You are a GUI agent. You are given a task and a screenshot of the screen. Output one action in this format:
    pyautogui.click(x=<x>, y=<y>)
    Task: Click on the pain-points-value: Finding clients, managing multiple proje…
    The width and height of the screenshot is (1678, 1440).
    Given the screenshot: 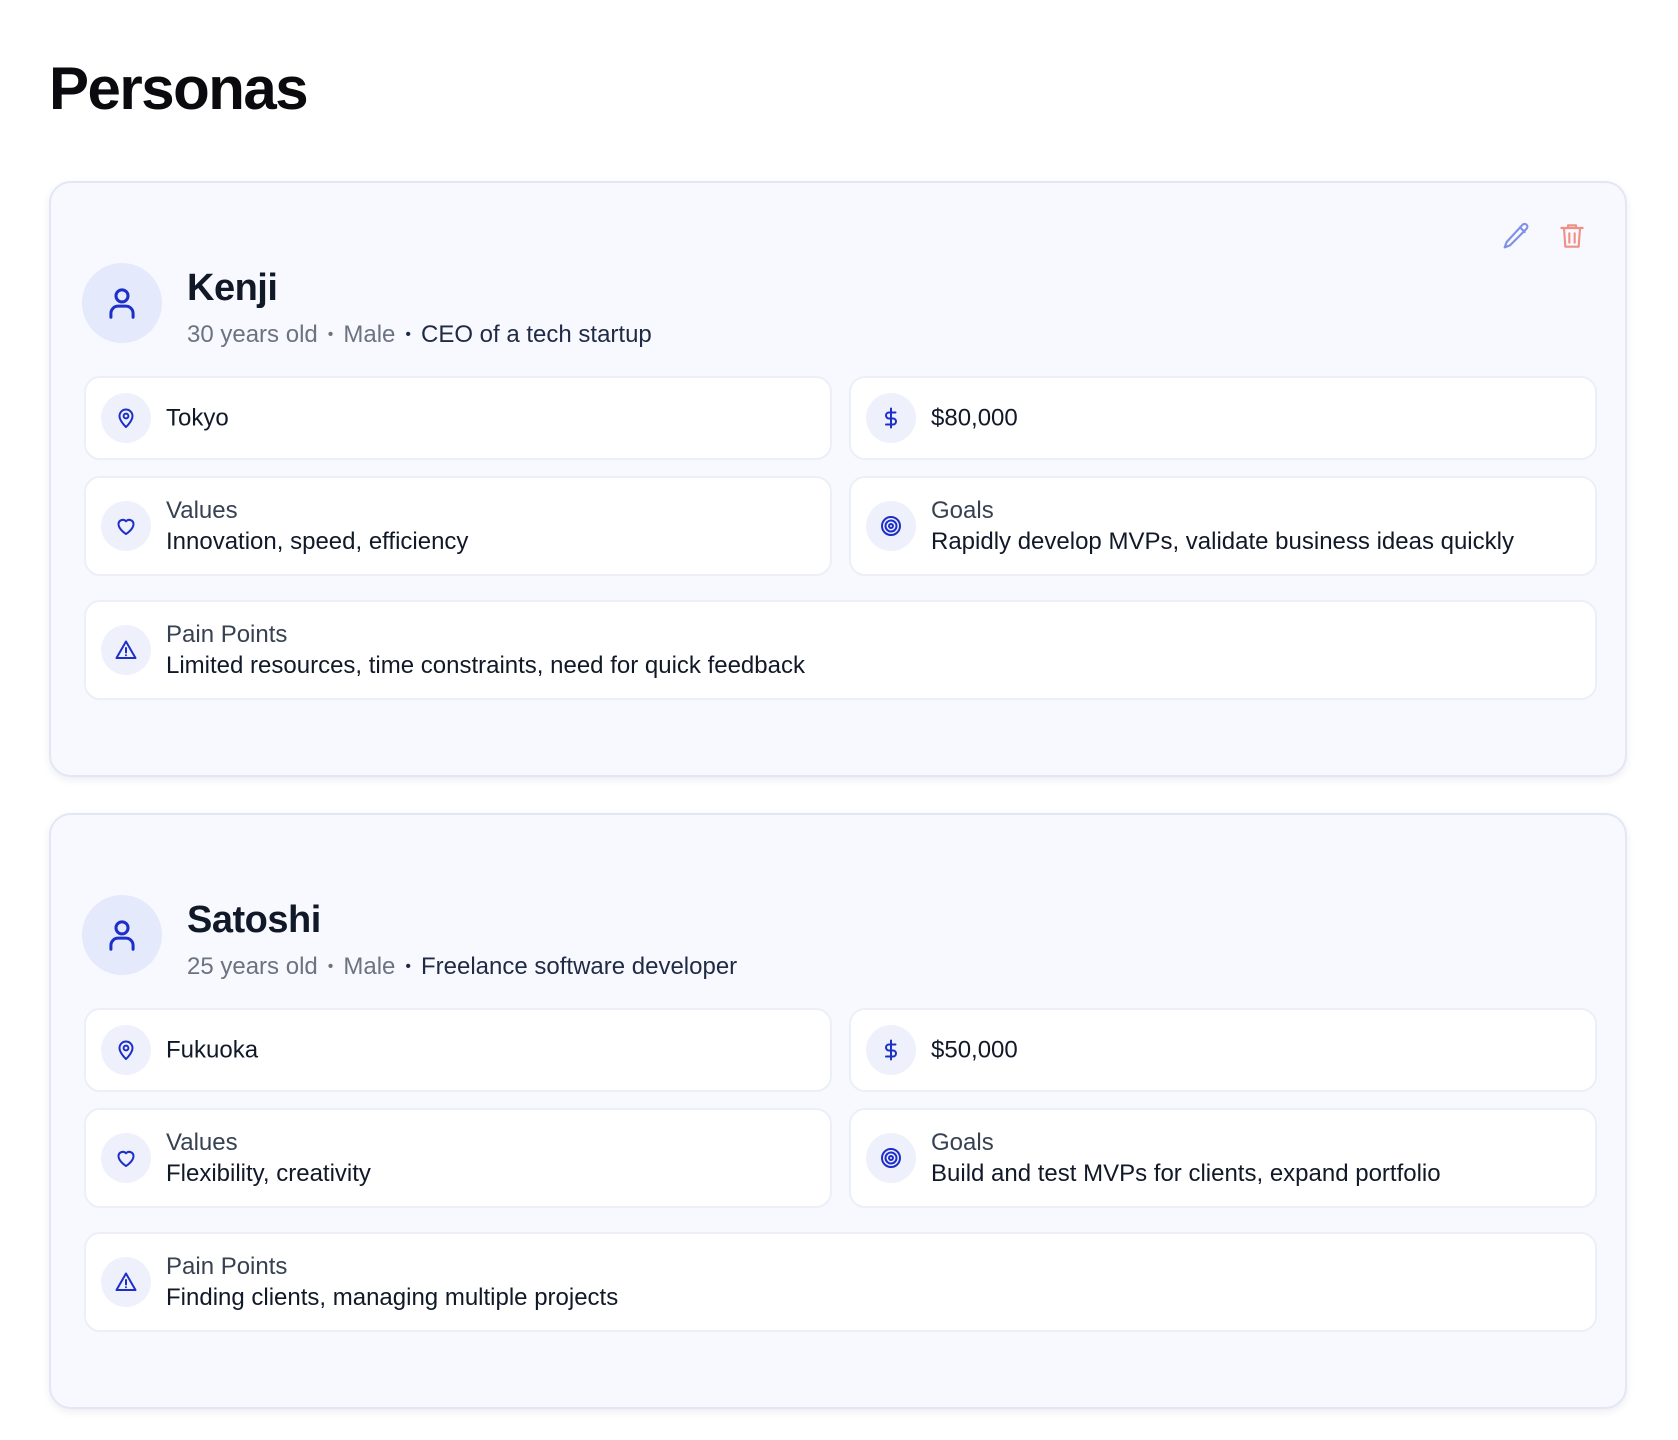 What is the action you would take?
    pyautogui.click(x=392, y=1297)
    